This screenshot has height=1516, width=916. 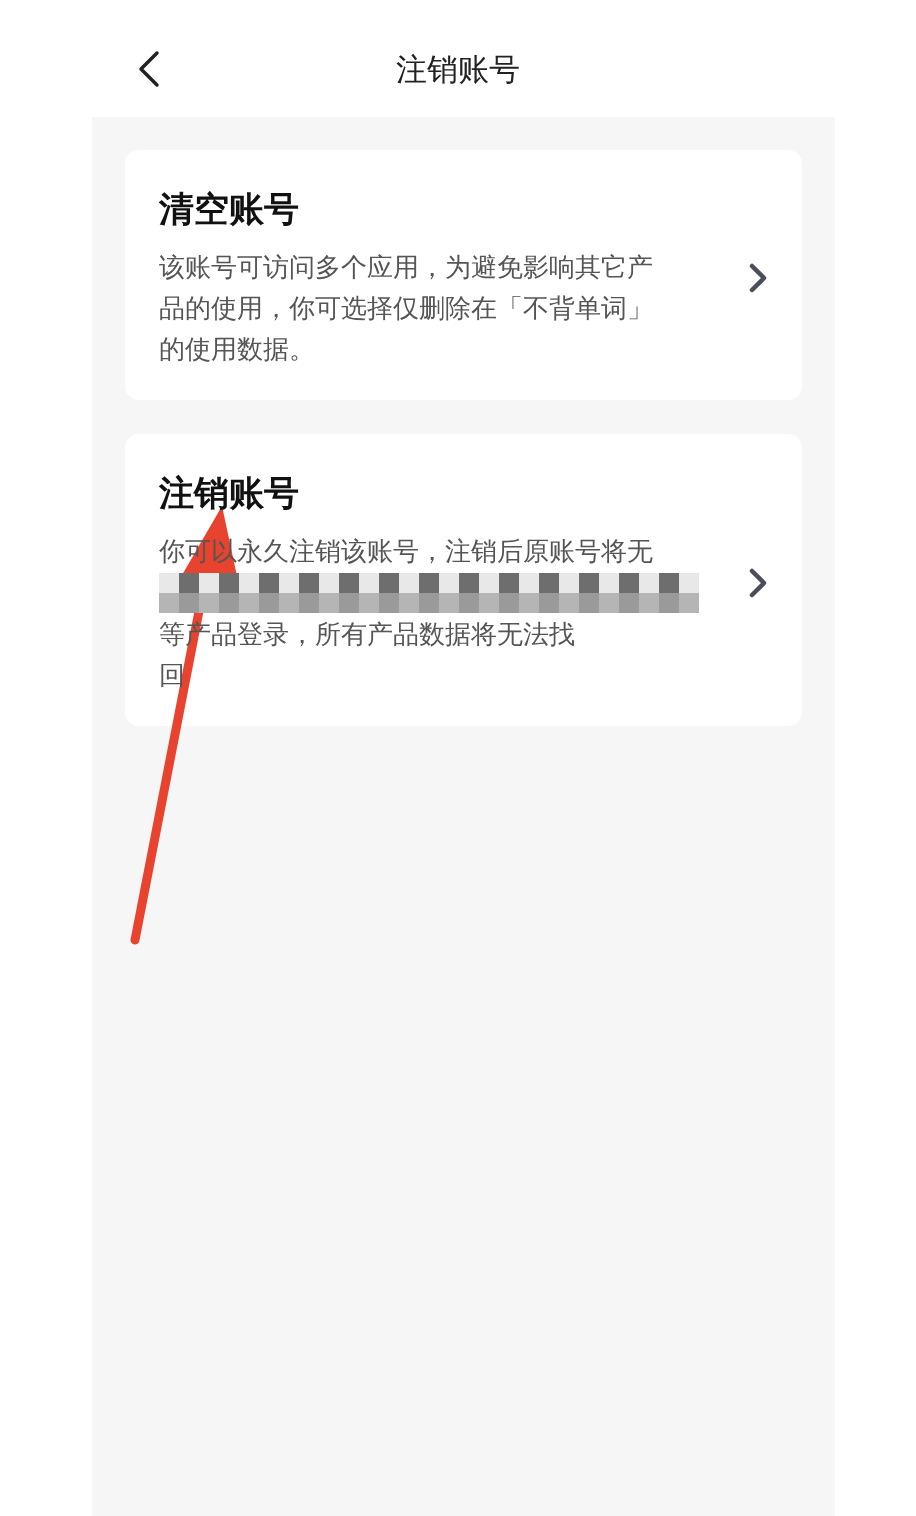 I want to click on option-title: 清空账号, so click(x=229, y=209).